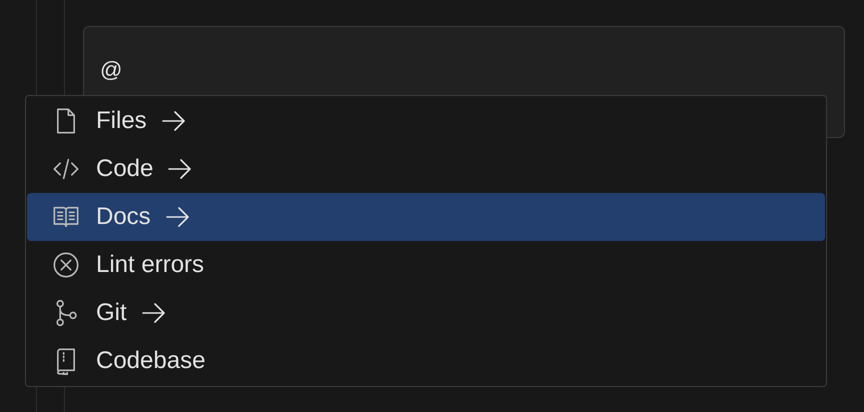  I want to click on menu-item: Docs, so click(426, 217).